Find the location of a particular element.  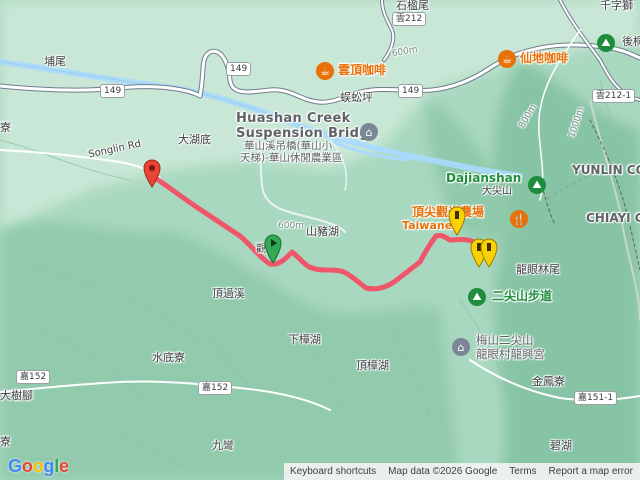

place-label: 大湖底 is located at coordinates (194, 139).